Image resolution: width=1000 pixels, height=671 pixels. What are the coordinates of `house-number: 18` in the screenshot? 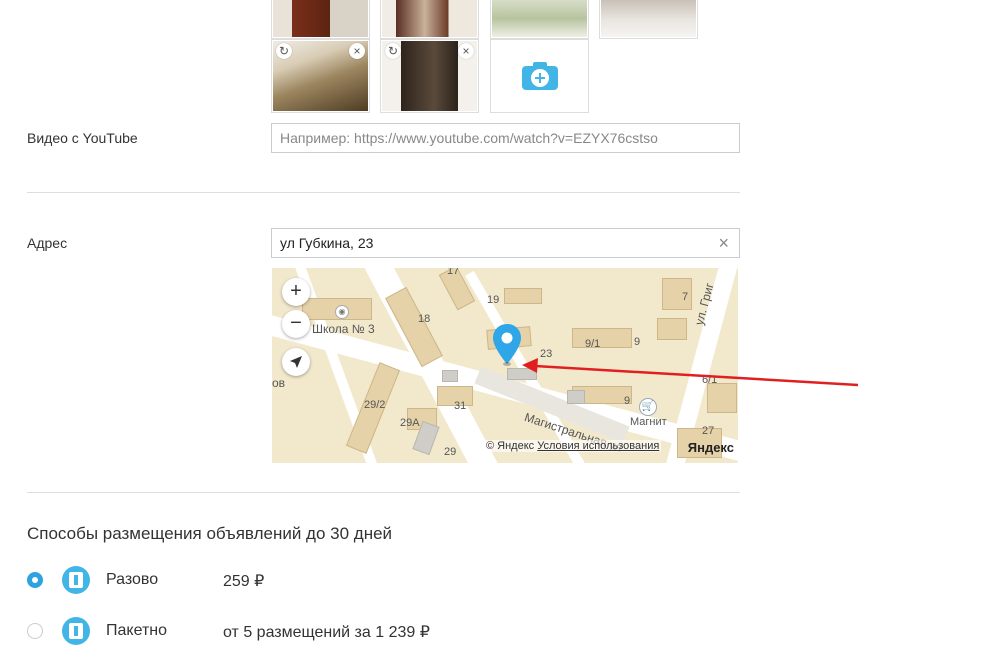 It's located at (424, 319).